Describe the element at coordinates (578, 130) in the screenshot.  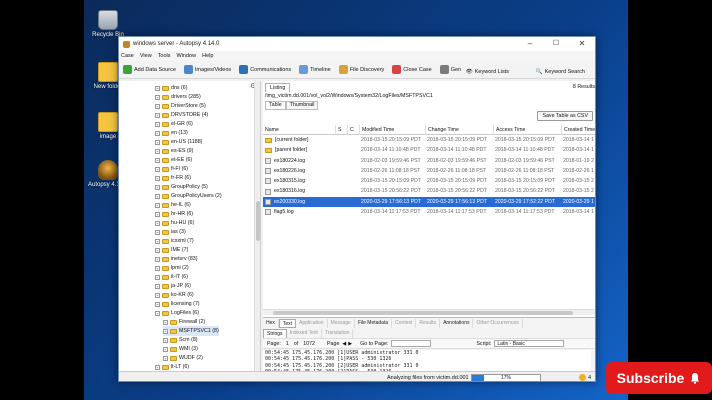
I see `column-header-created: Created Time` at that location.